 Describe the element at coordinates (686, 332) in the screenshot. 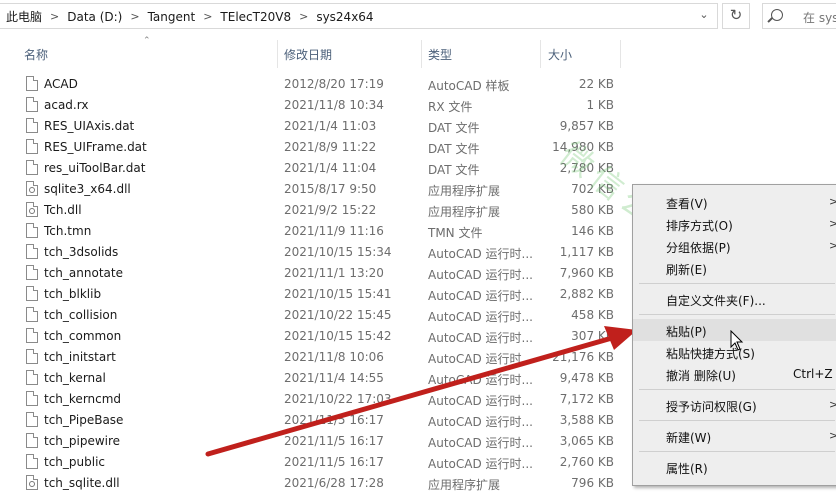

I see `menu-item-label: 粘贴(P)` at that location.